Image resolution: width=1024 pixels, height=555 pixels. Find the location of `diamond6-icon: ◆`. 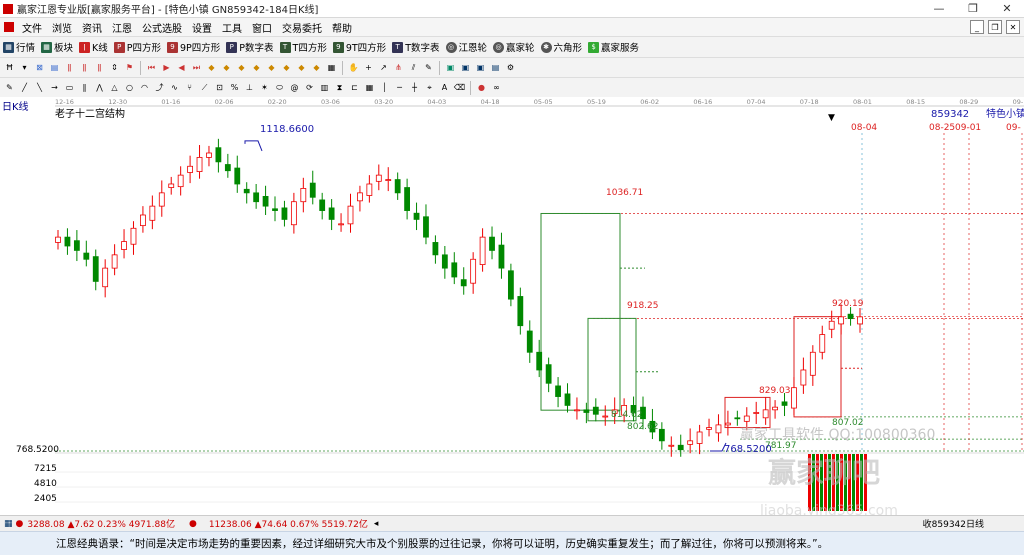

diamond6-icon: ◆ is located at coordinates (286, 67).